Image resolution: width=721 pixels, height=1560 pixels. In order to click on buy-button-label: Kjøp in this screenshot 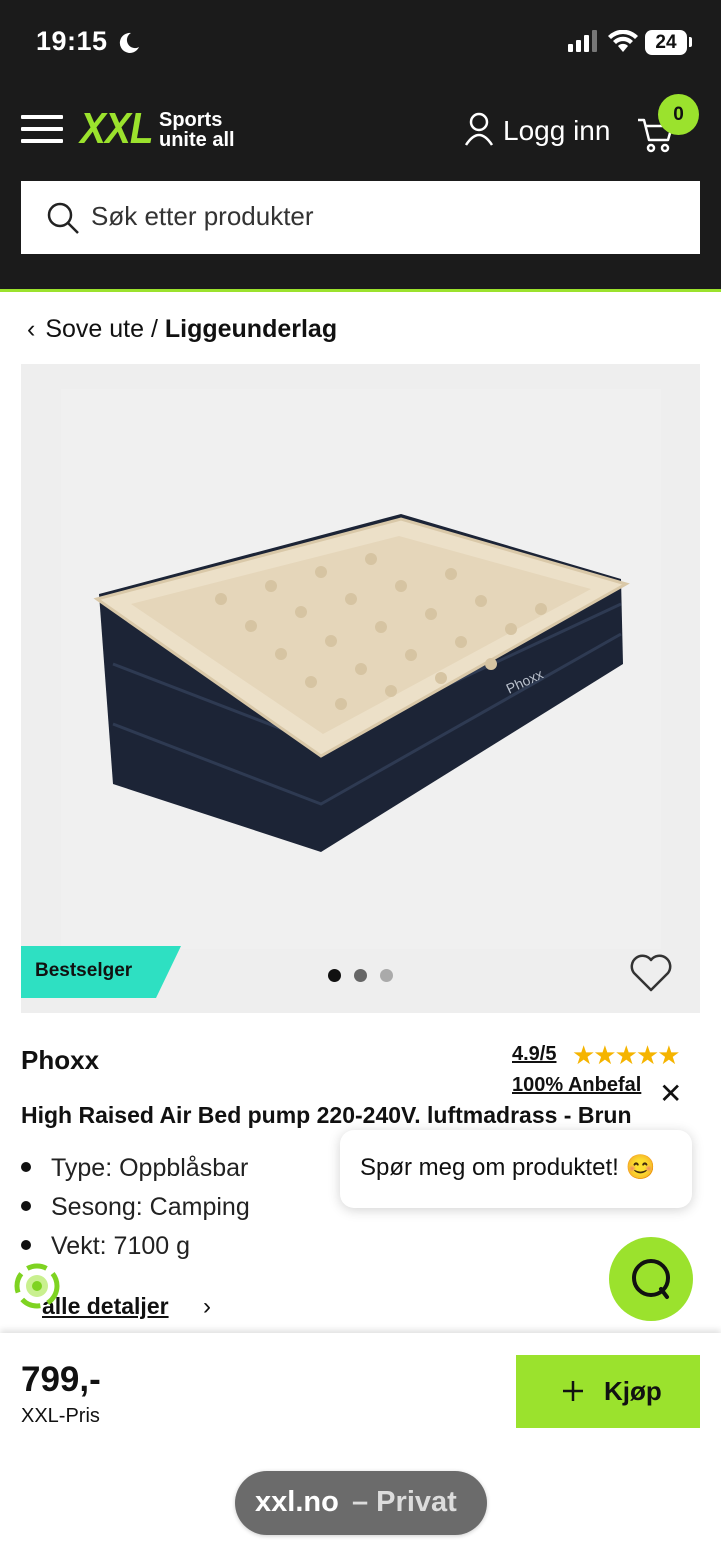, I will do `click(633, 1391)`.